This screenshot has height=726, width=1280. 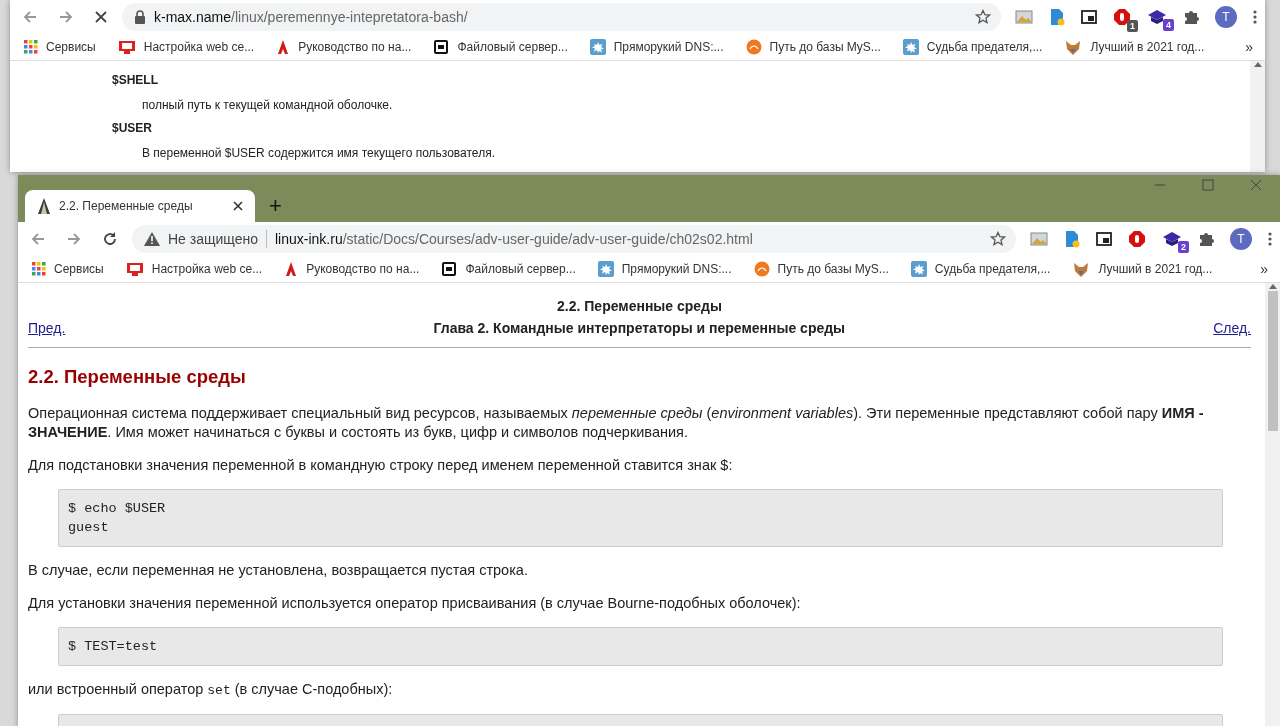 I want to click on code-block: $ TEST=test, so click(x=640, y=646).